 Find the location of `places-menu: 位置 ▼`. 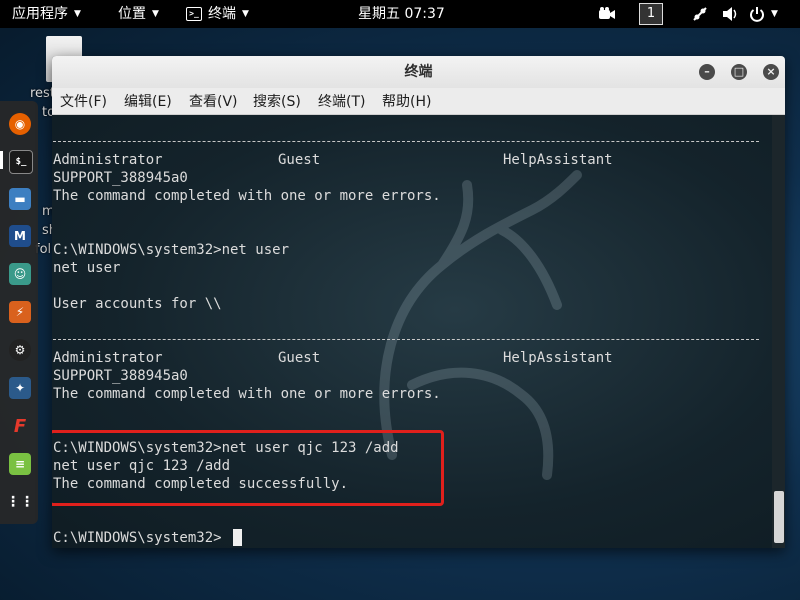

places-menu: 位置 ▼ is located at coordinates (138, 14).